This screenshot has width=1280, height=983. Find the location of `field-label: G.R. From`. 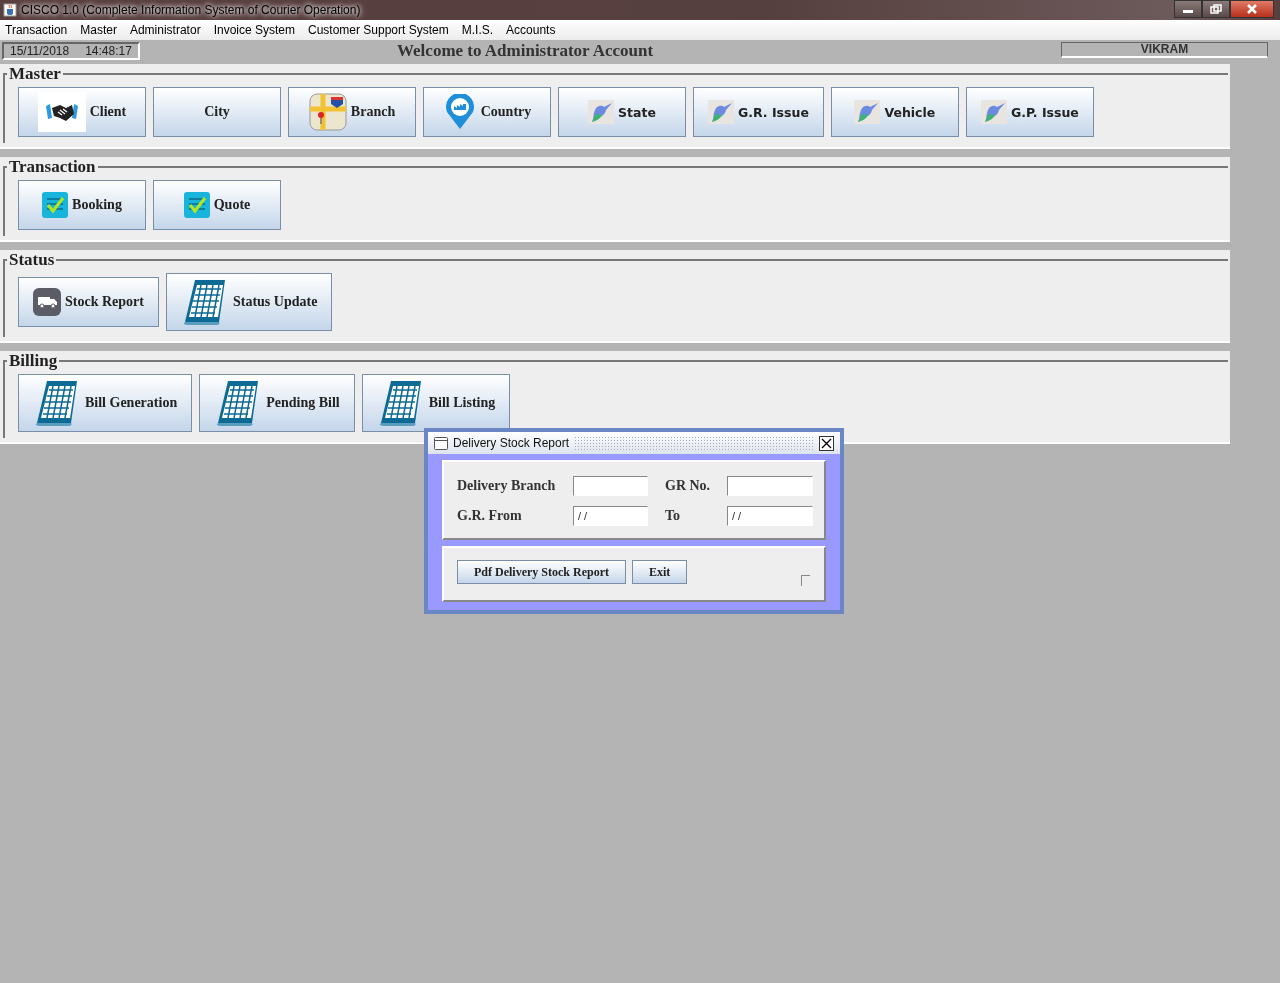

field-label: G.R. From is located at coordinates (490, 516).